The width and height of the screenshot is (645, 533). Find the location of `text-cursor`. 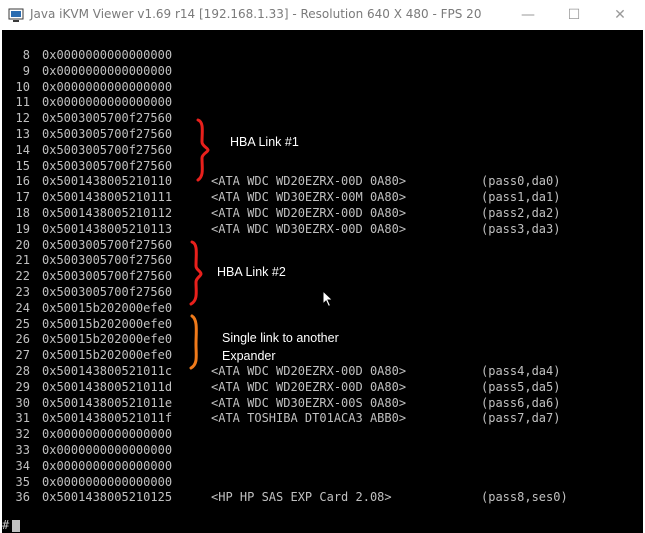

text-cursor is located at coordinates (16, 526).